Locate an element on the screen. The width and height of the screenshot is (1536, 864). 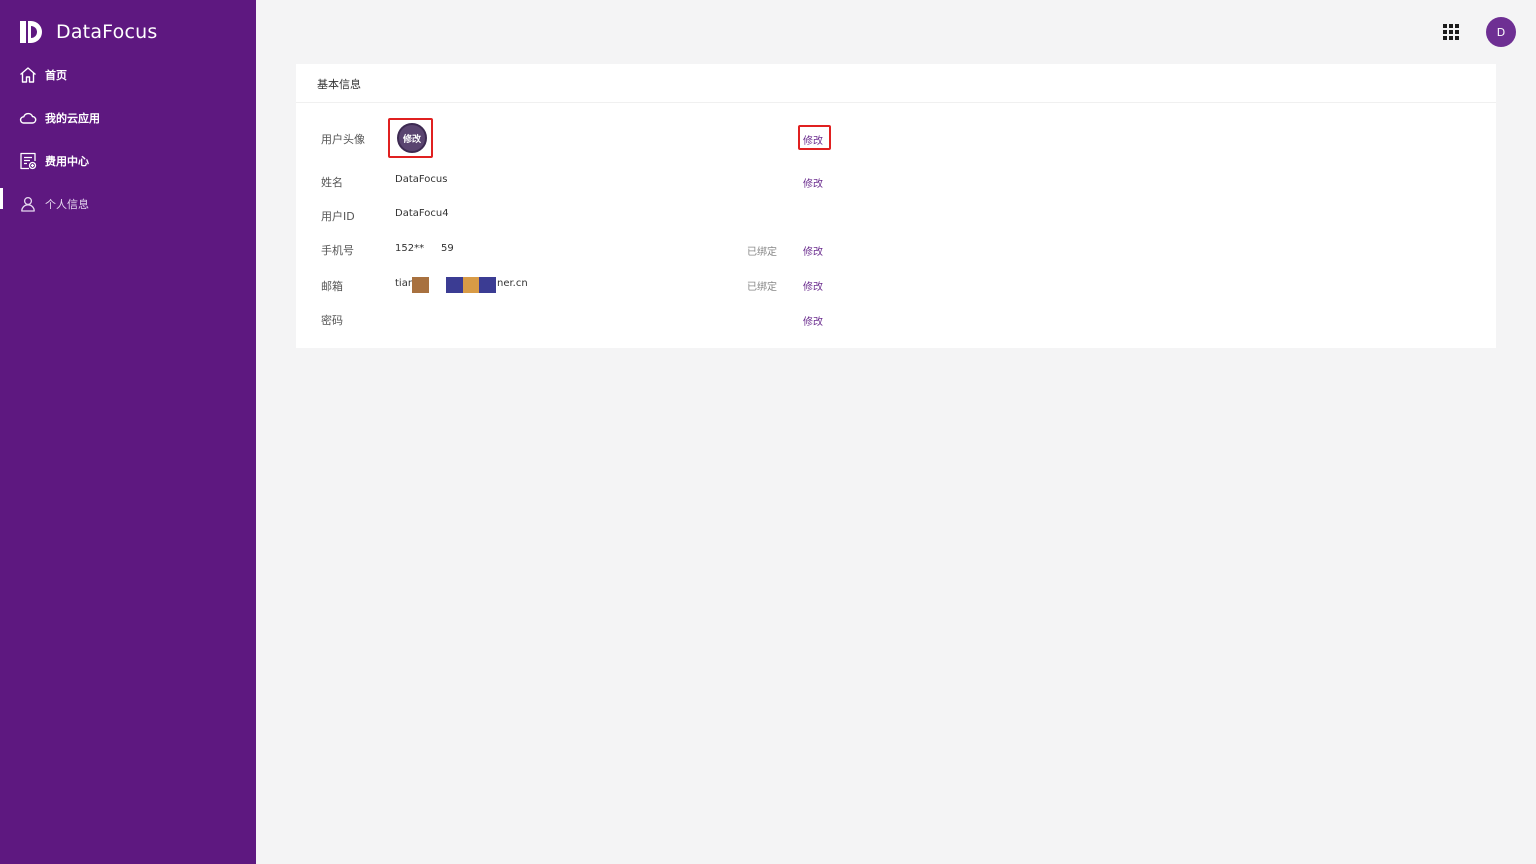
billing-icon is located at coordinates (28, 161).